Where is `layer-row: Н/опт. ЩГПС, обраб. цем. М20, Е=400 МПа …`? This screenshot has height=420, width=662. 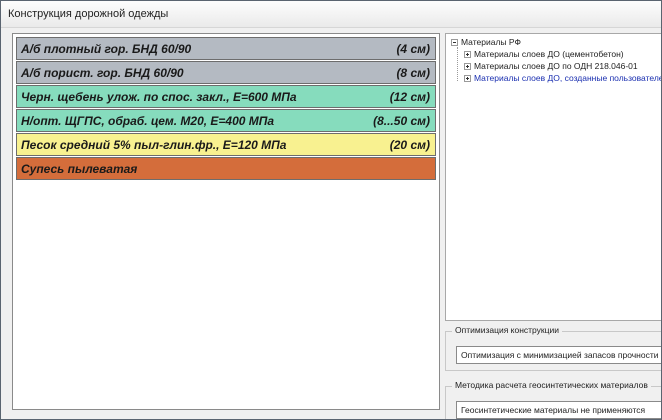 layer-row: Н/опт. ЩГПС, обраб. цем. М20, Е=400 МПа … is located at coordinates (226, 120).